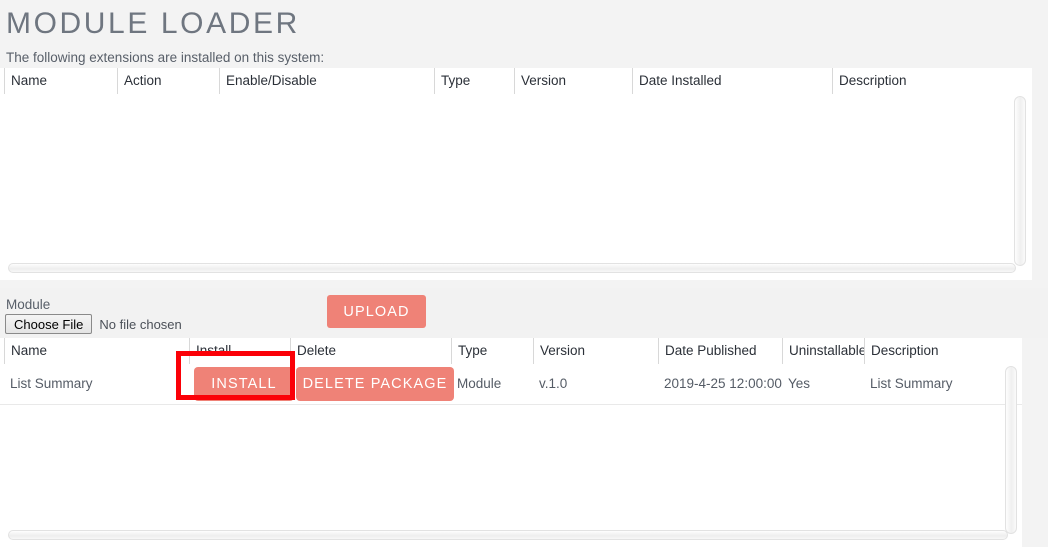  Describe the element at coordinates (723, 383) in the screenshot. I see `cell-date-published: 2019-4-25 12:00:00` at that location.